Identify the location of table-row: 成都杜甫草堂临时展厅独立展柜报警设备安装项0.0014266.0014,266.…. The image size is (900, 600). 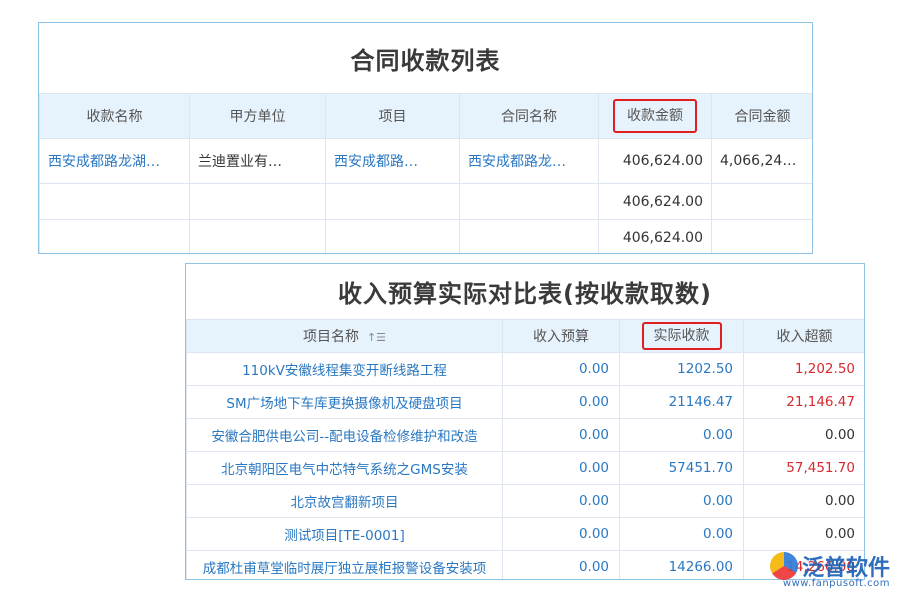
(526, 566).